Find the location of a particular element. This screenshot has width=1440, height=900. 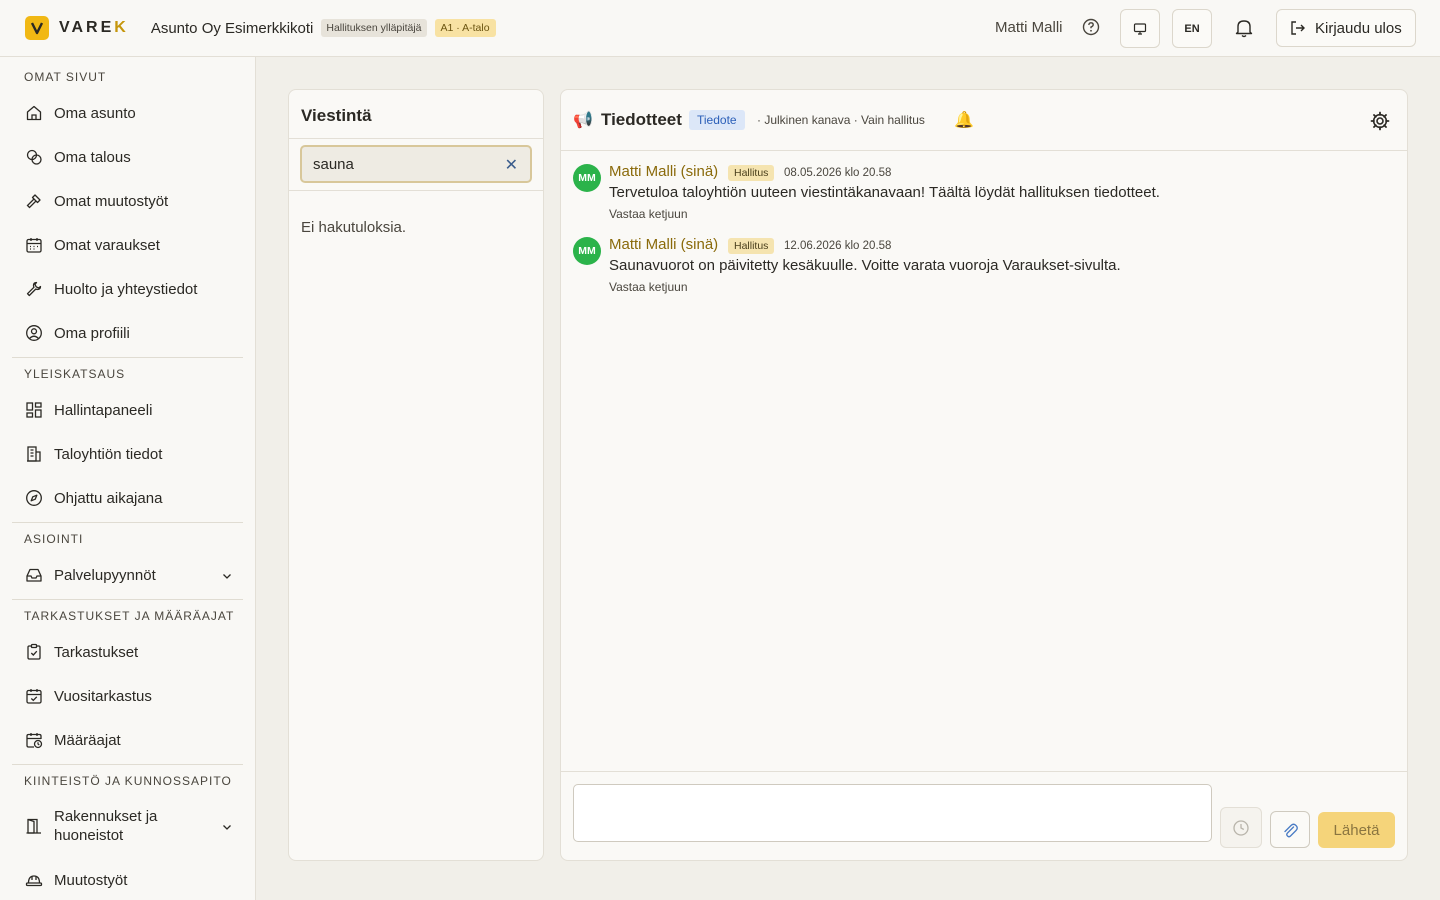

sidebar-item-label: Omat varaukset is located at coordinates (107, 245).